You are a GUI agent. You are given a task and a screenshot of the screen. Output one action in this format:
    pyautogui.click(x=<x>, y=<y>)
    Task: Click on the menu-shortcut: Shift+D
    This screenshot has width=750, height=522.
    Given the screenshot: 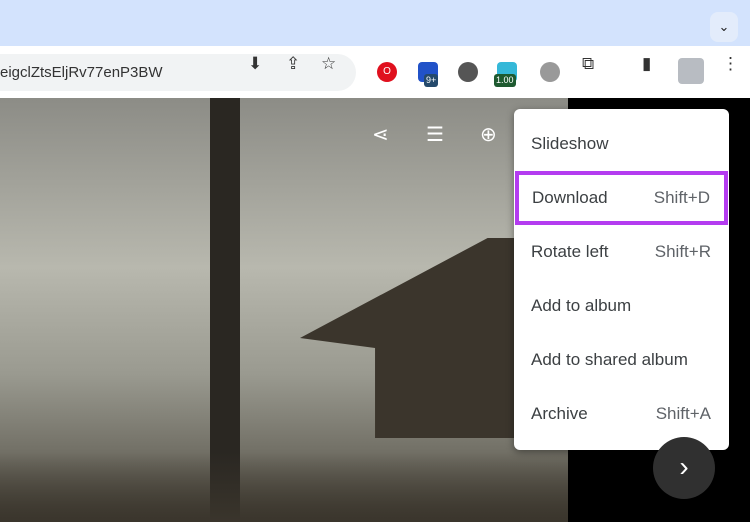 What is the action you would take?
    pyautogui.click(x=681, y=197)
    